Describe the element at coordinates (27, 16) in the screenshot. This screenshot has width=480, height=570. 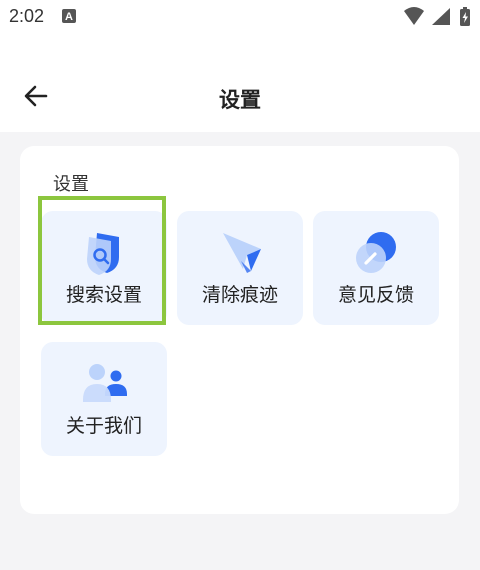
I see `status-time: 2:02` at that location.